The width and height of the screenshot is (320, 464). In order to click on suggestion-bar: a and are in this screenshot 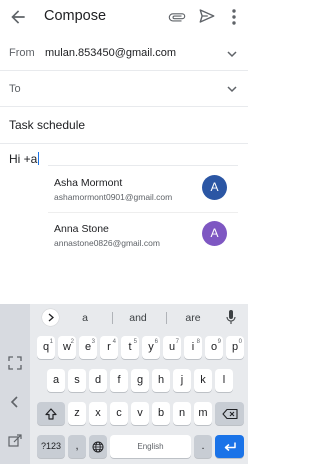, I will do `click(124, 317)`.